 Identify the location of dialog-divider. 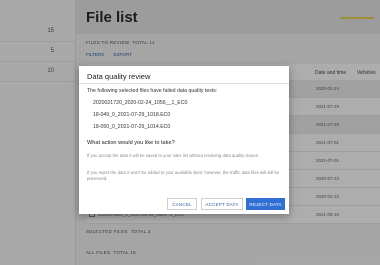
(184, 83).